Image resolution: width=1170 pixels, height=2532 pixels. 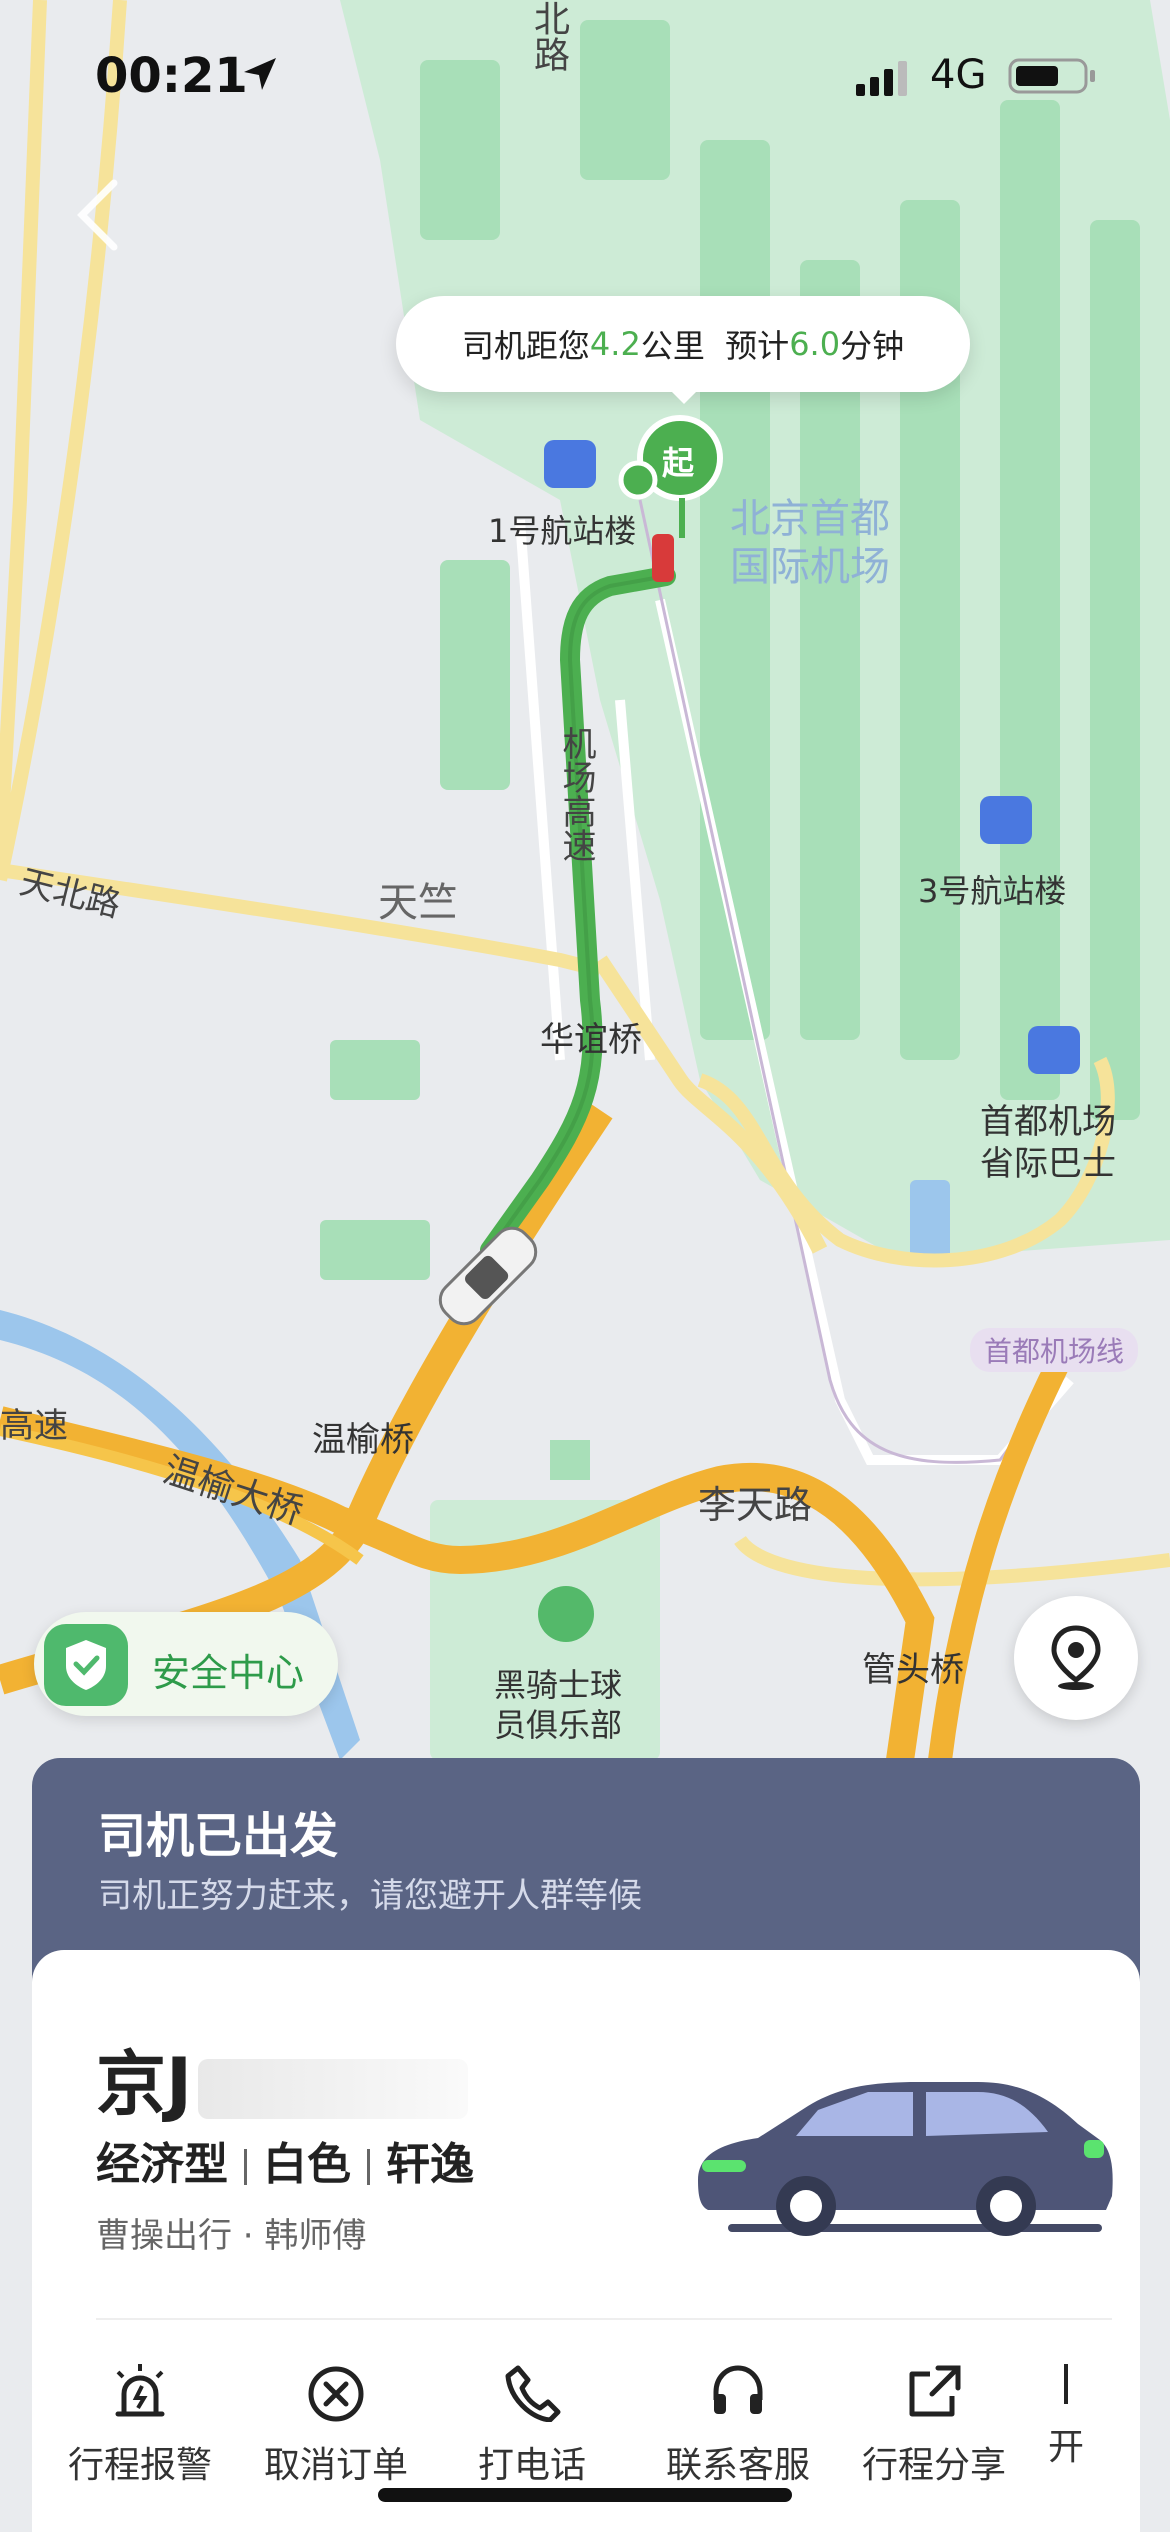 What do you see at coordinates (815, 344) in the screenshot?
I see `eta-time: 6.0` at bounding box center [815, 344].